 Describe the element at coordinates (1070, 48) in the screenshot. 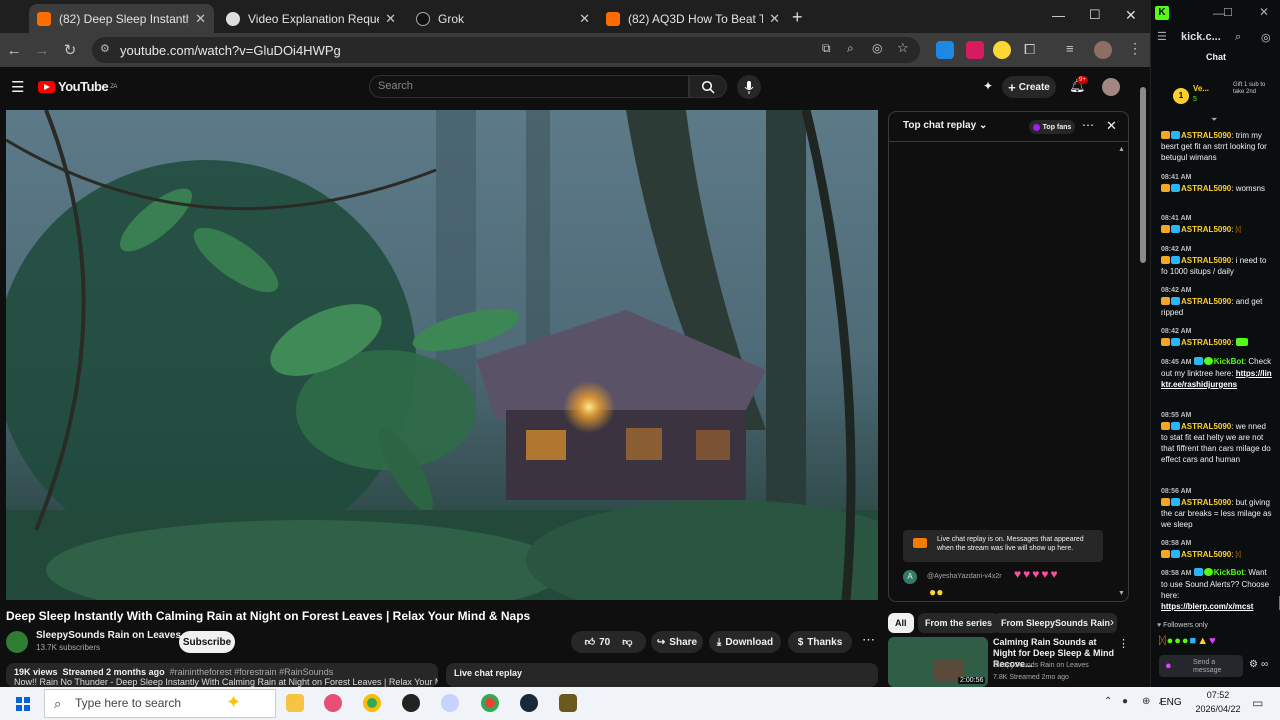

I see `media-controls-icon: ≡` at that location.